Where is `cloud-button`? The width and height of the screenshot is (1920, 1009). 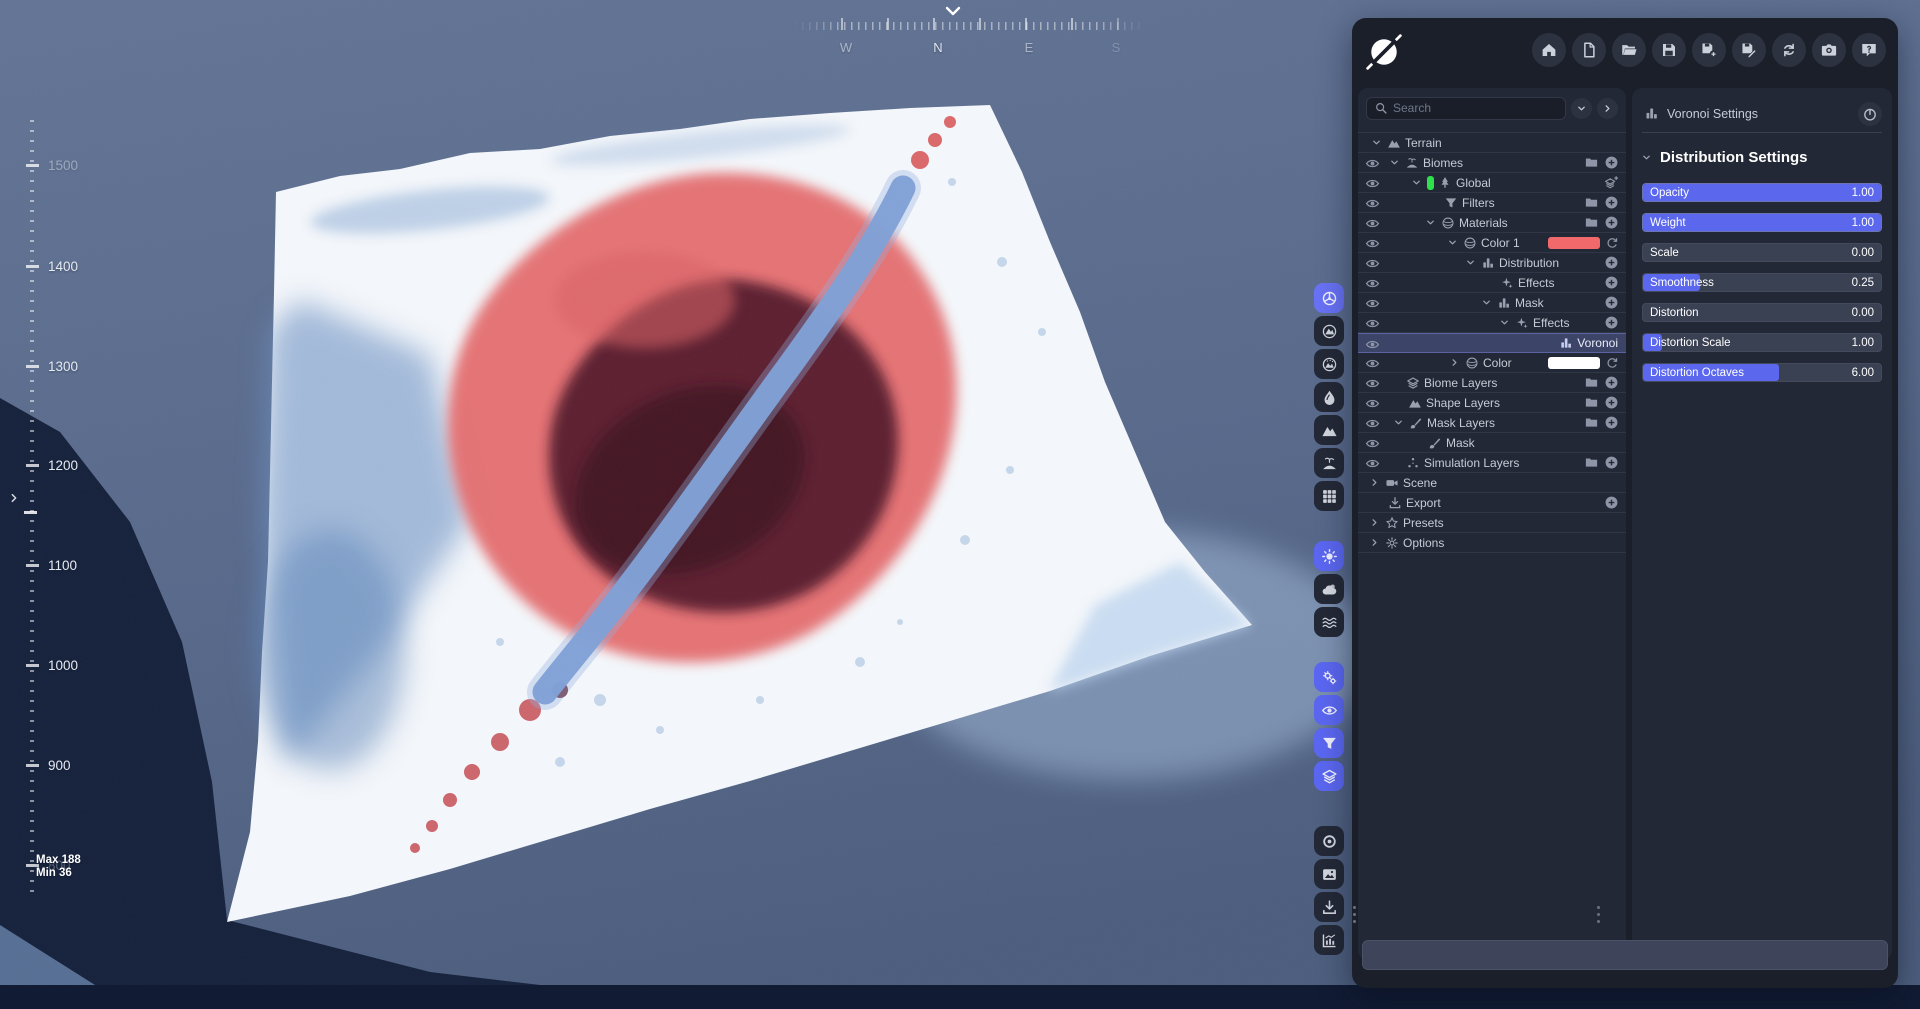
cloud-button is located at coordinates (1329, 589).